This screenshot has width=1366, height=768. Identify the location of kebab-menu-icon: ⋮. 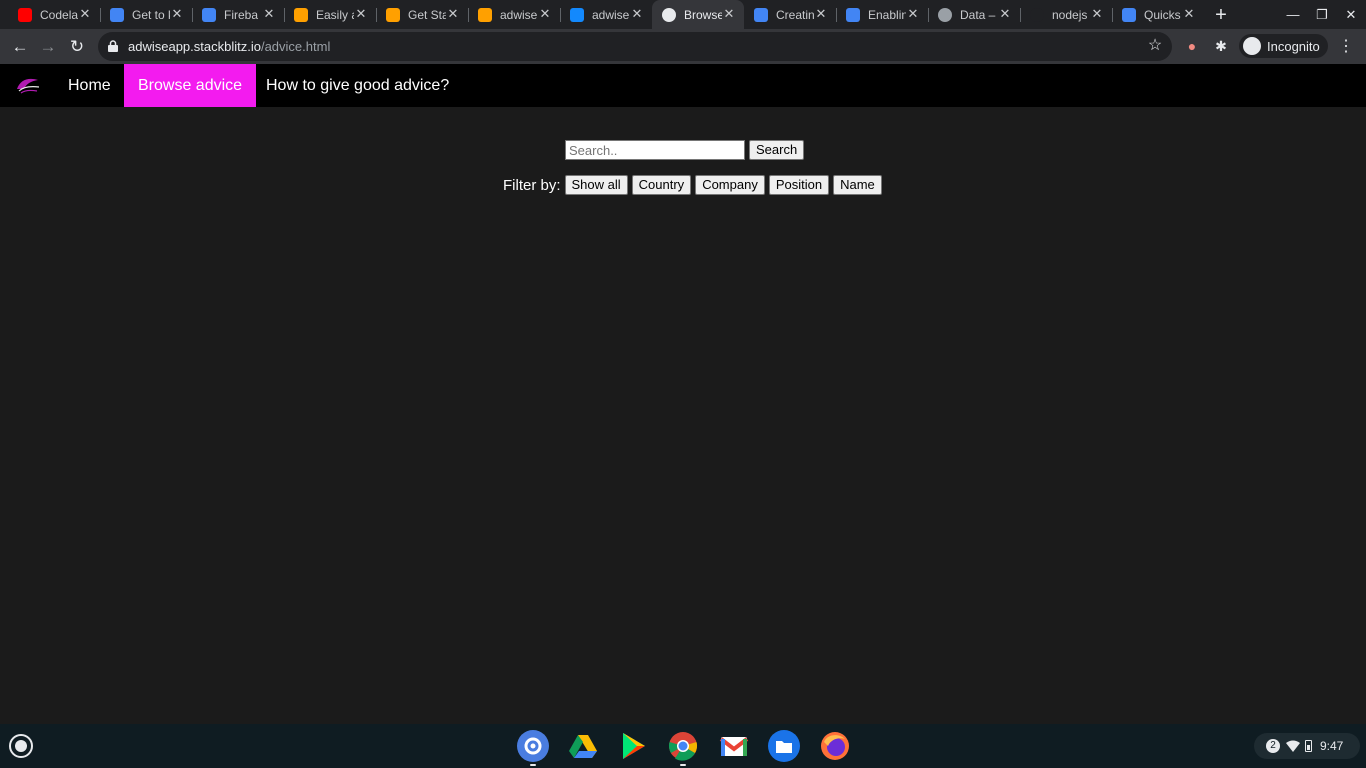
(1346, 47).